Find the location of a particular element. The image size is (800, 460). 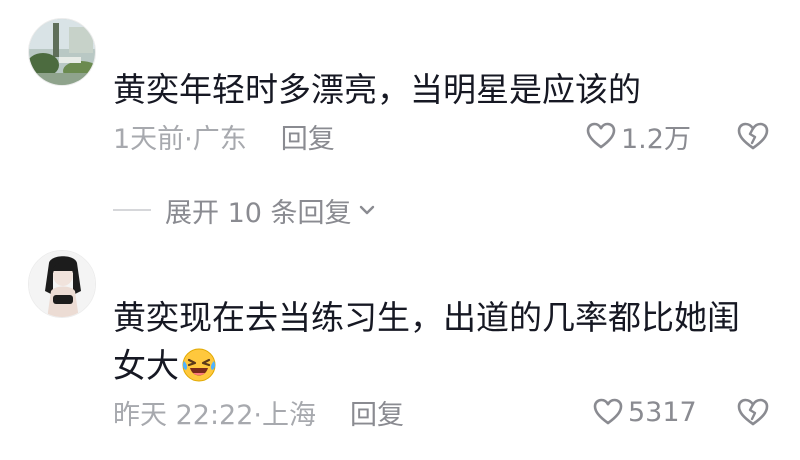

chevron-down-icon is located at coordinates (366, 210).